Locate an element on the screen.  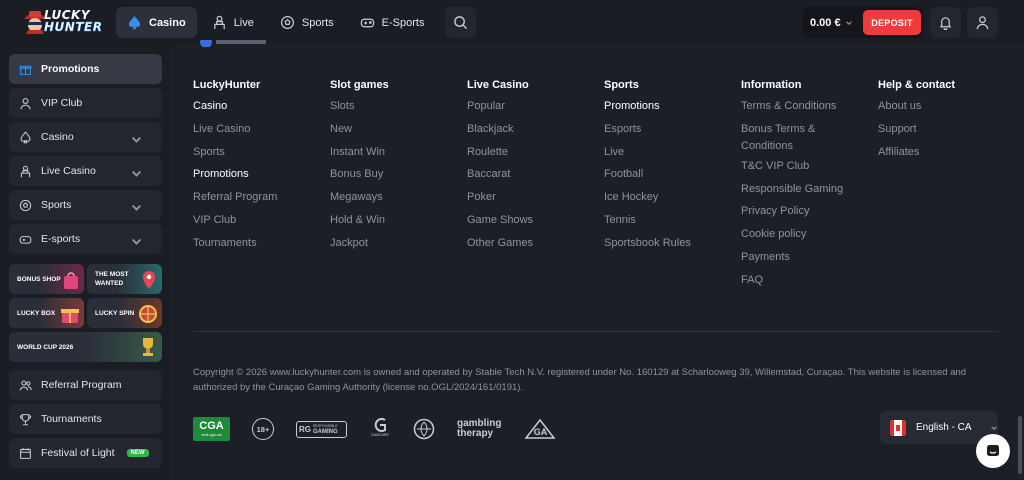
age-18-text: 18+ is located at coordinates (263, 429).